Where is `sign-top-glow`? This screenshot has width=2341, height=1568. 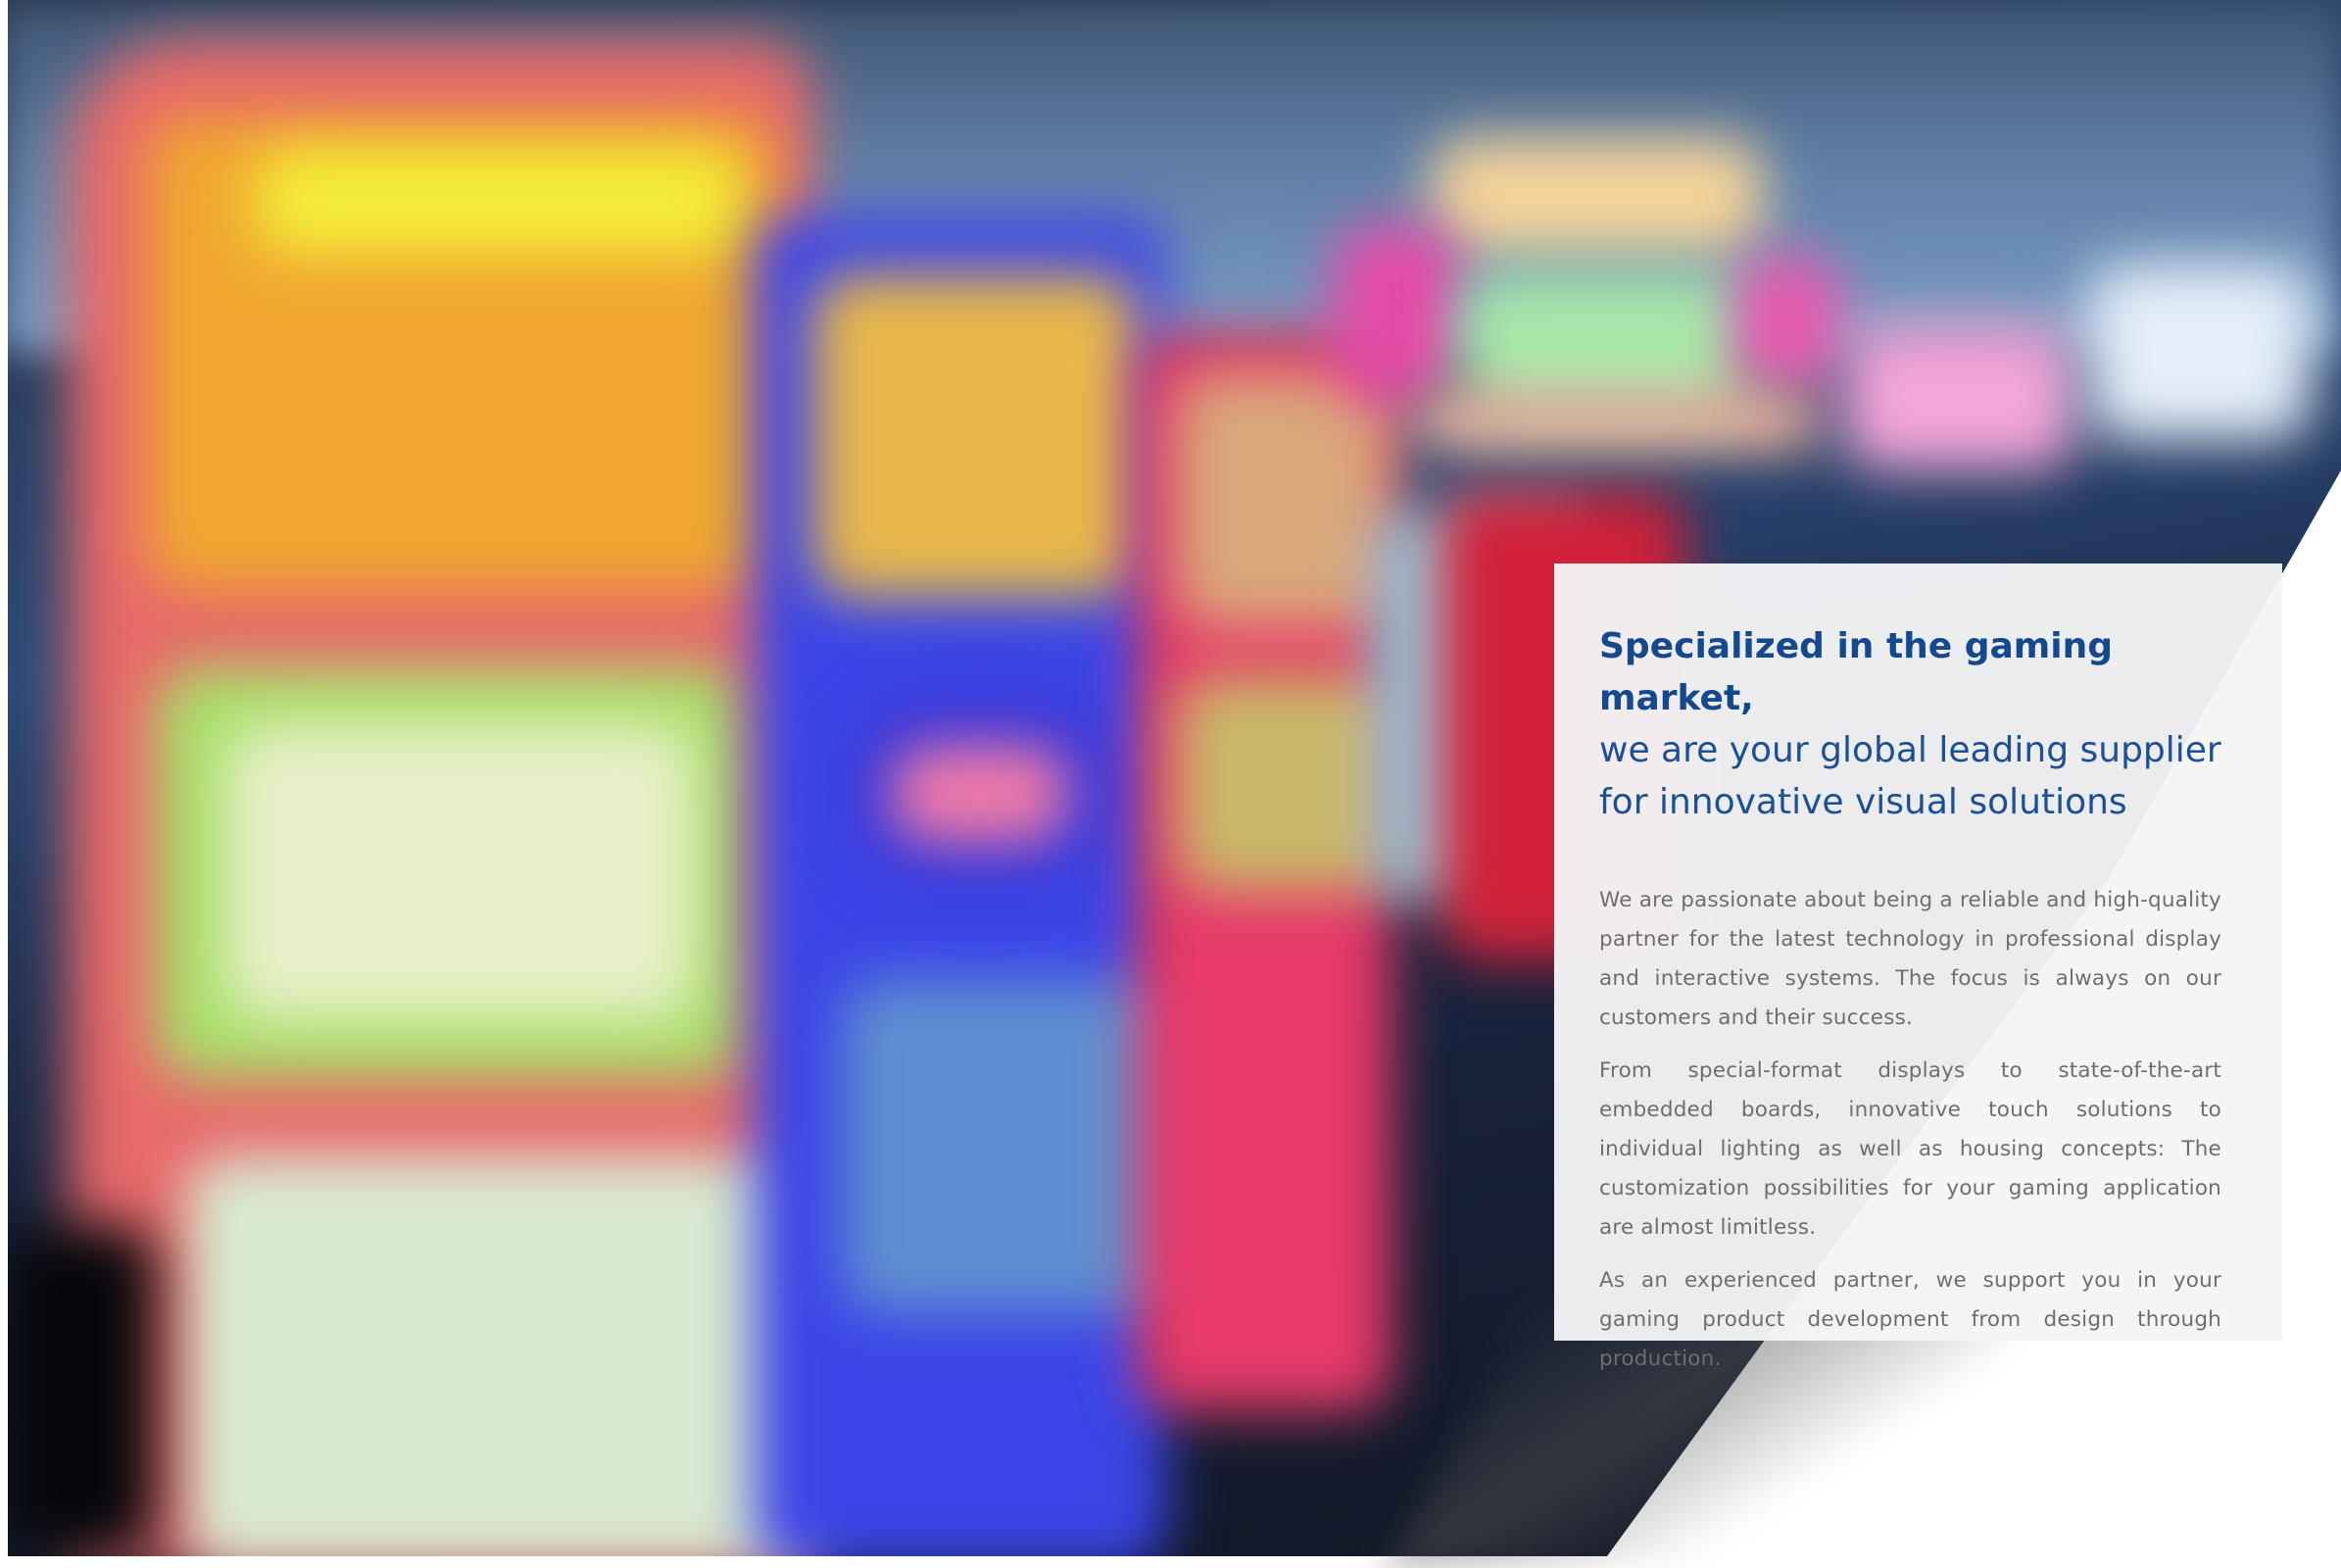
sign-top-glow is located at coordinates (1597, 196).